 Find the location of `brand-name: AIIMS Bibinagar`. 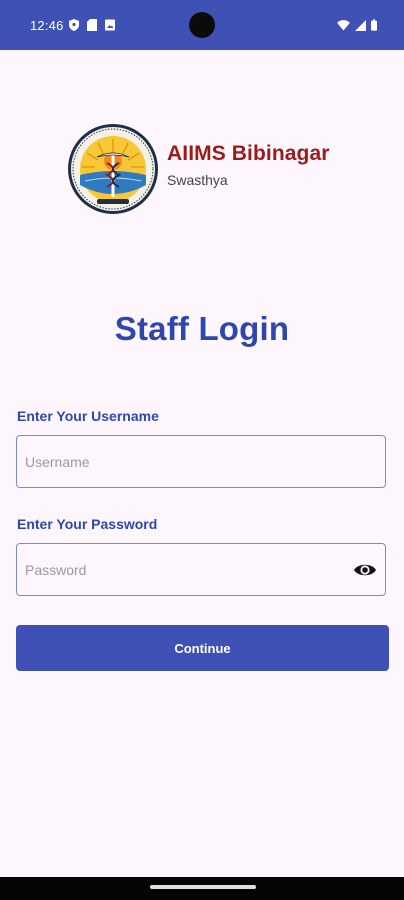

brand-name: AIIMS Bibinagar is located at coordinates (248, 153).